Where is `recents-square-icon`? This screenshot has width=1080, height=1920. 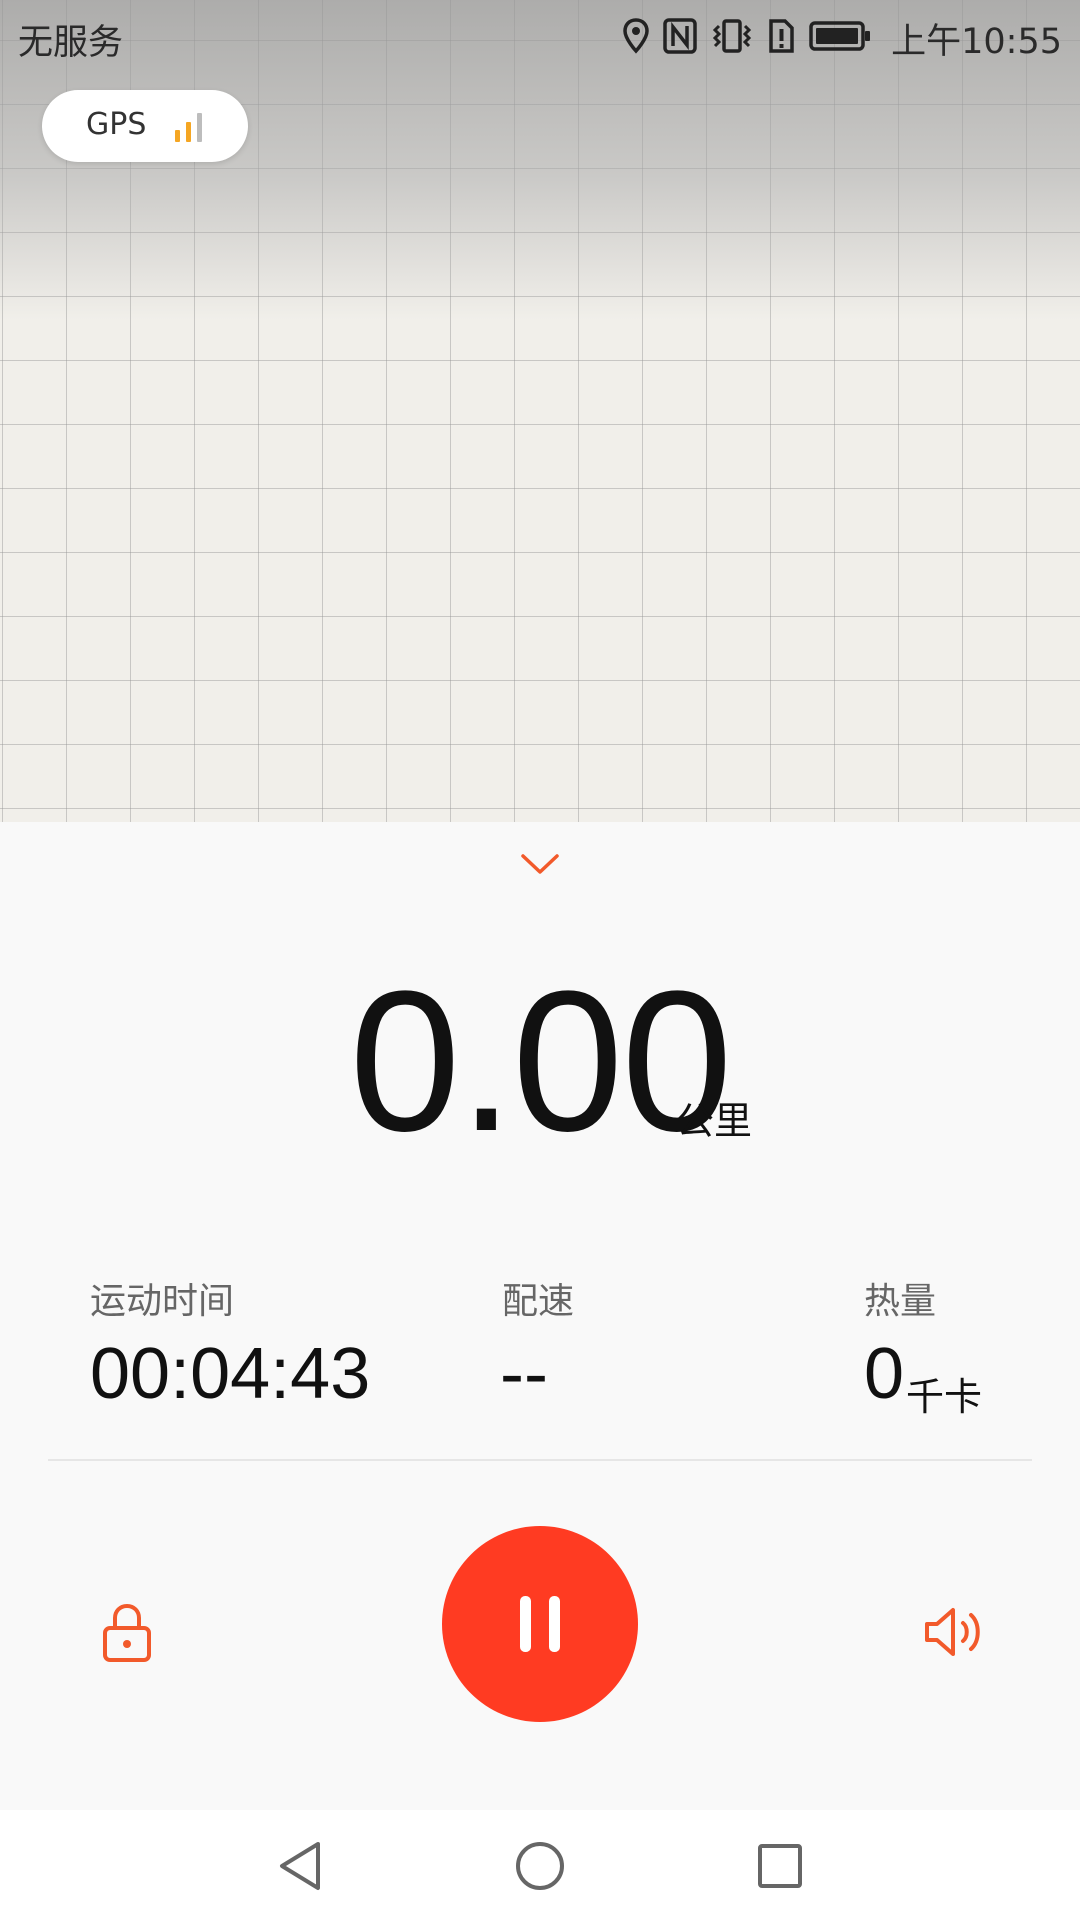 recents-square-icon is located at coordinates (780, 1866).